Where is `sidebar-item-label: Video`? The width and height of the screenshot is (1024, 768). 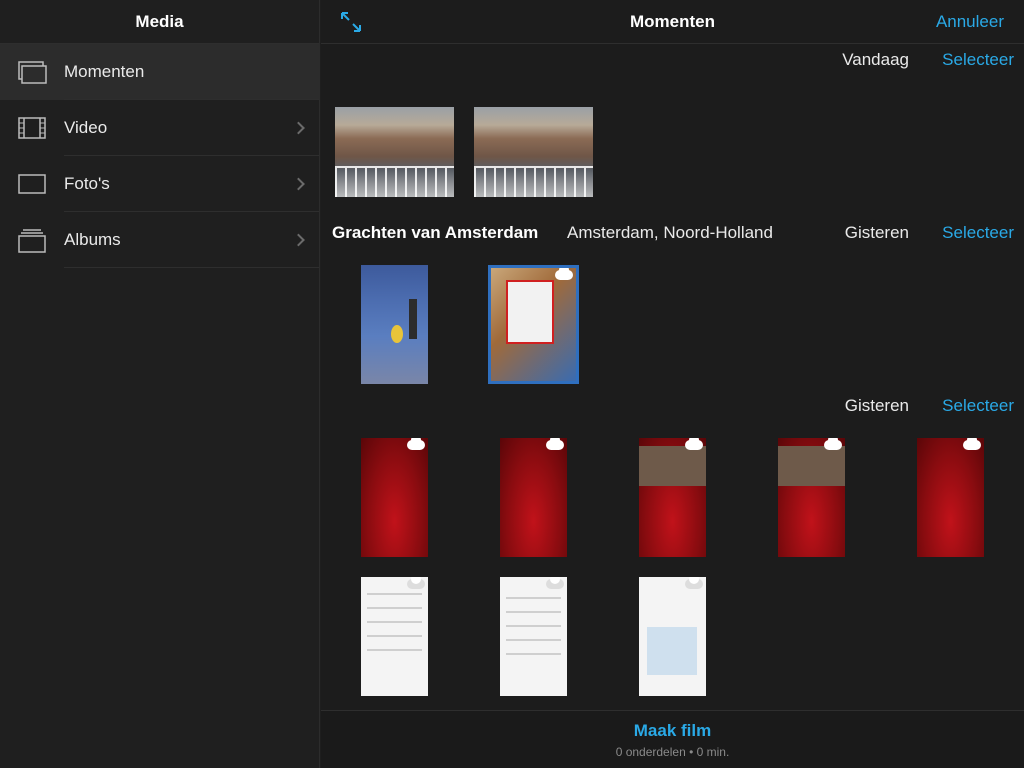
sidebar-item-label: Video is located at coordinates (86, 127).